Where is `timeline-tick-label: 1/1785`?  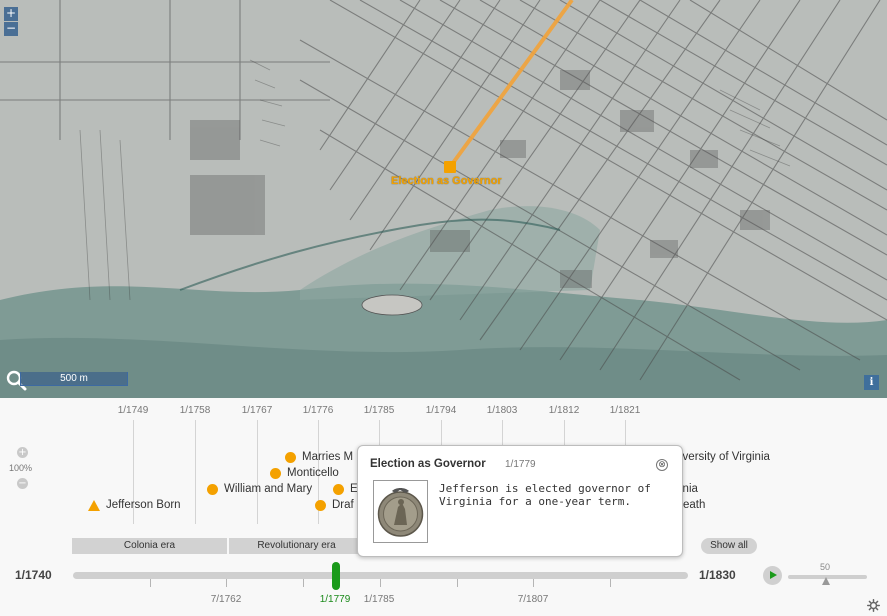
timeline-tick-label: 1/1785 is located at coordinates (379, 410).